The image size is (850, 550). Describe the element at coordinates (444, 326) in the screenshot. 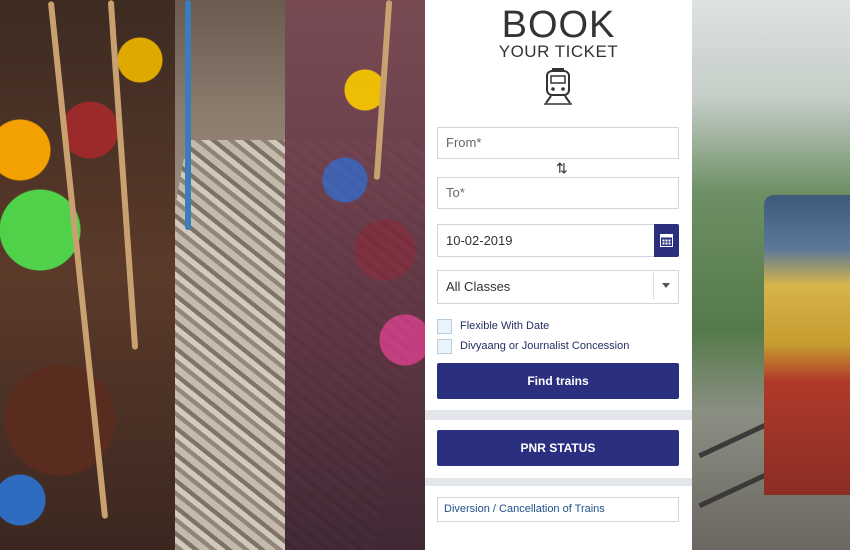

I see `flexible-date-checkbox` at that location.